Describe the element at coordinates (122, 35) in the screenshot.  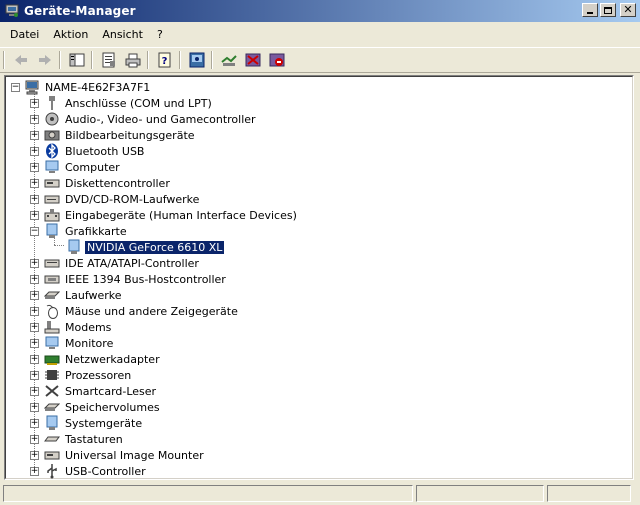
I see `menu-ansicht: Ansicht` at that location.